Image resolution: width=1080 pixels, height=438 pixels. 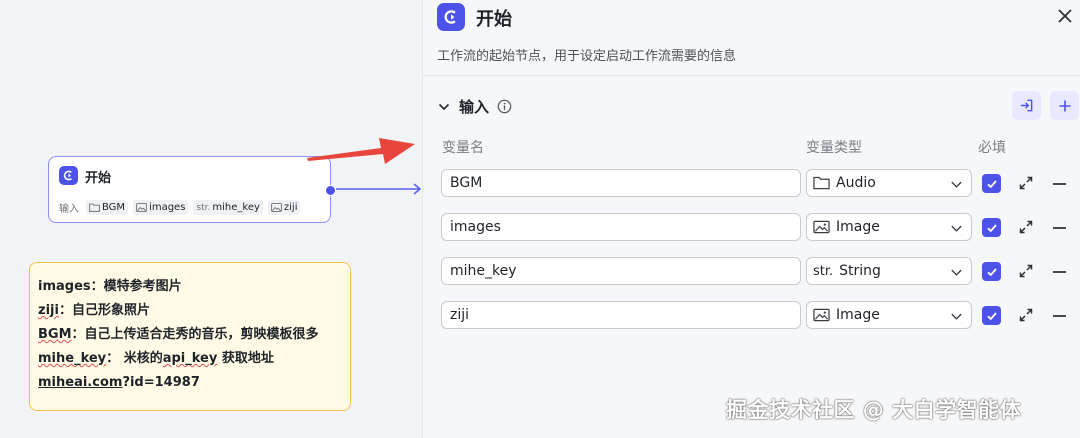 I want to click on input-section-title: 输入, so click(x=474, y=107).